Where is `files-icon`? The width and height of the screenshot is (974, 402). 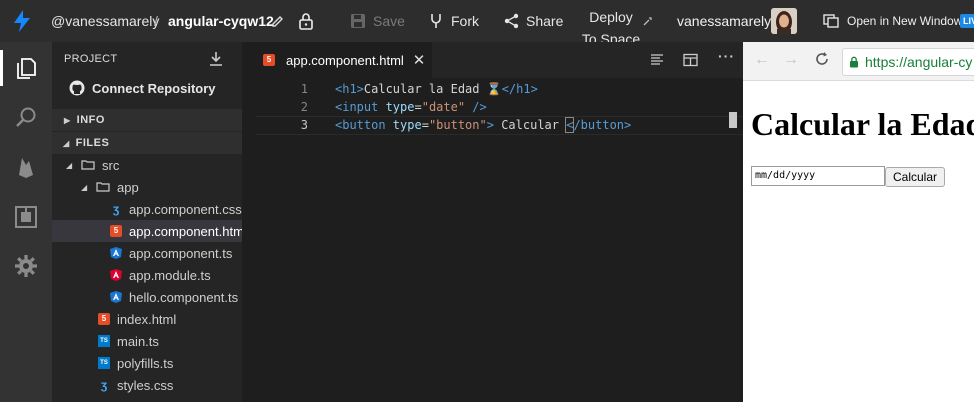 files-icon is located at coordinates (26, 68).